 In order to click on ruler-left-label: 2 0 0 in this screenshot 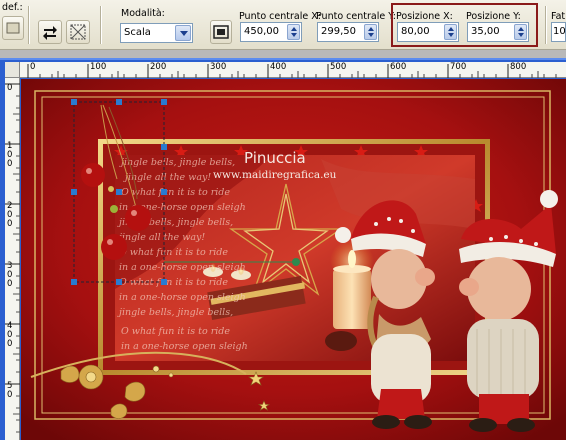, I will do `click(10, 215)`.